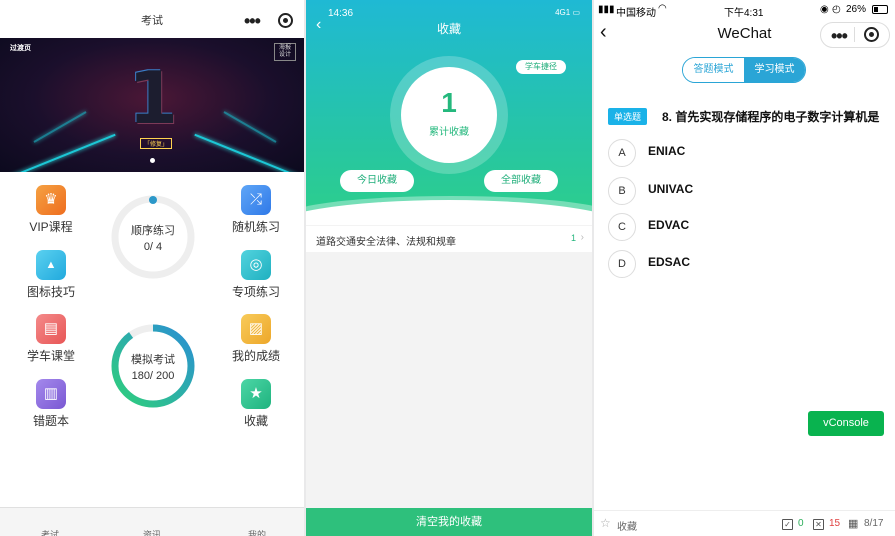 This screenshot has width=895, height=536. Describe the element at coordinates (50, 292) in the screenshot. I see `menu-label: 图标技巧` at that location.